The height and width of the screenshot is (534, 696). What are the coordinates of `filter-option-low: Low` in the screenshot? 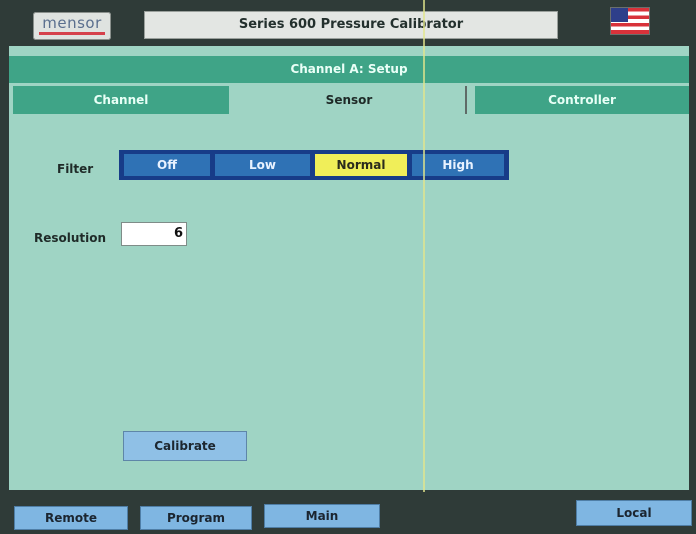 It's located at (262, 165).